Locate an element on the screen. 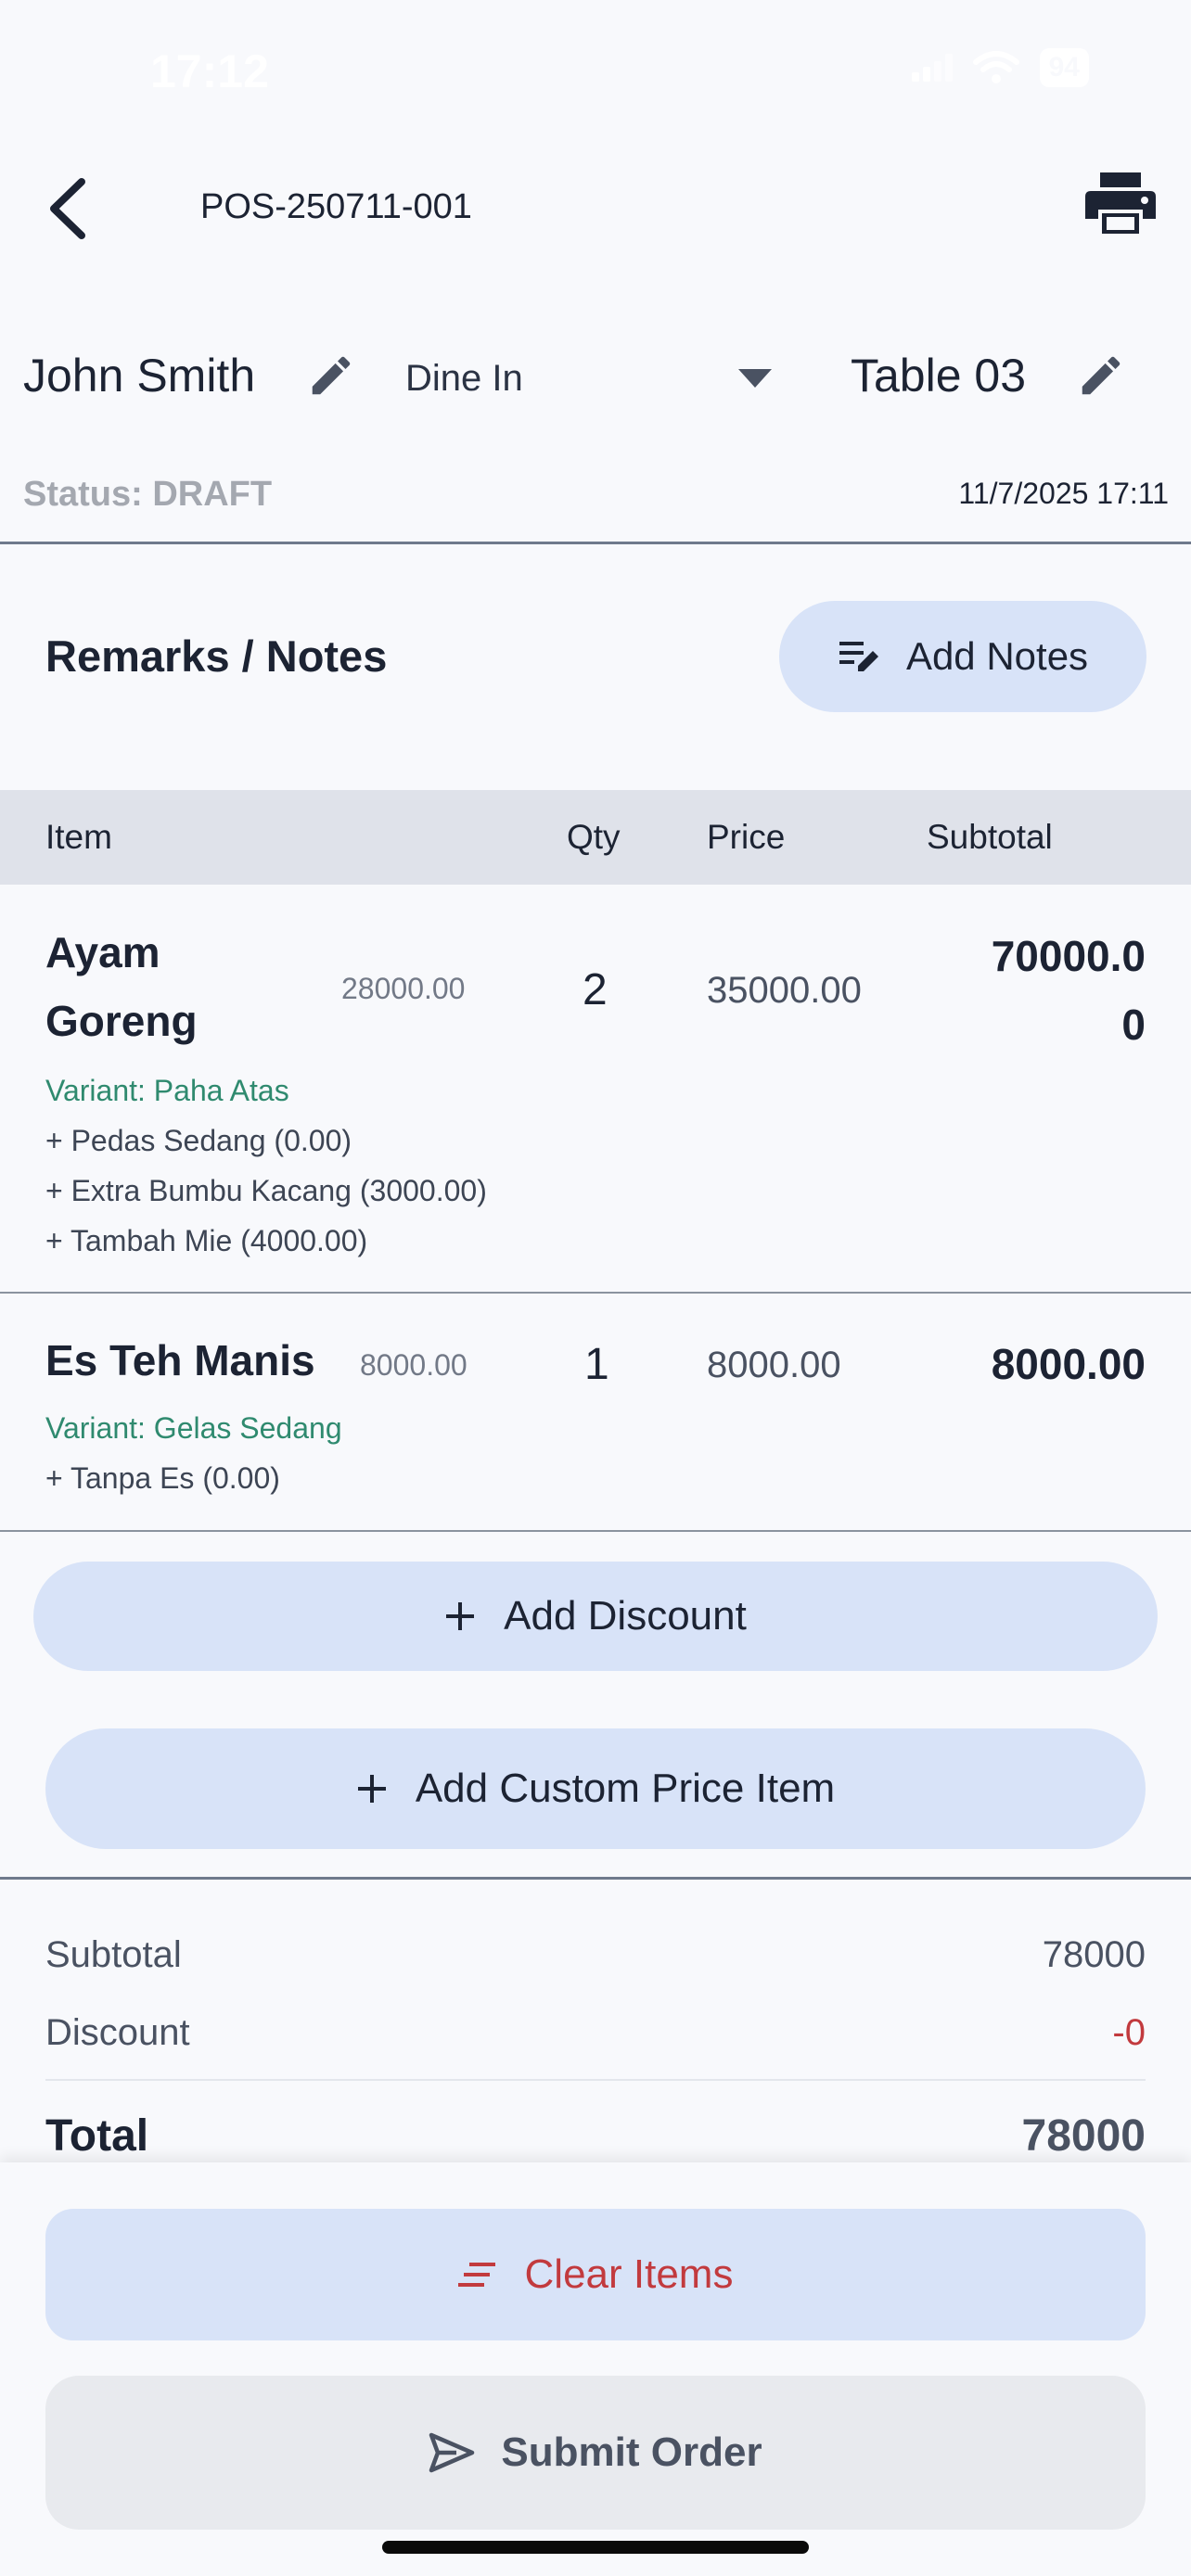 The width and height of the screenshot is (1191, 2576). item-addon: + Extra Bumbu Kacang (3000.00) is located at coordinates (266, 1190).